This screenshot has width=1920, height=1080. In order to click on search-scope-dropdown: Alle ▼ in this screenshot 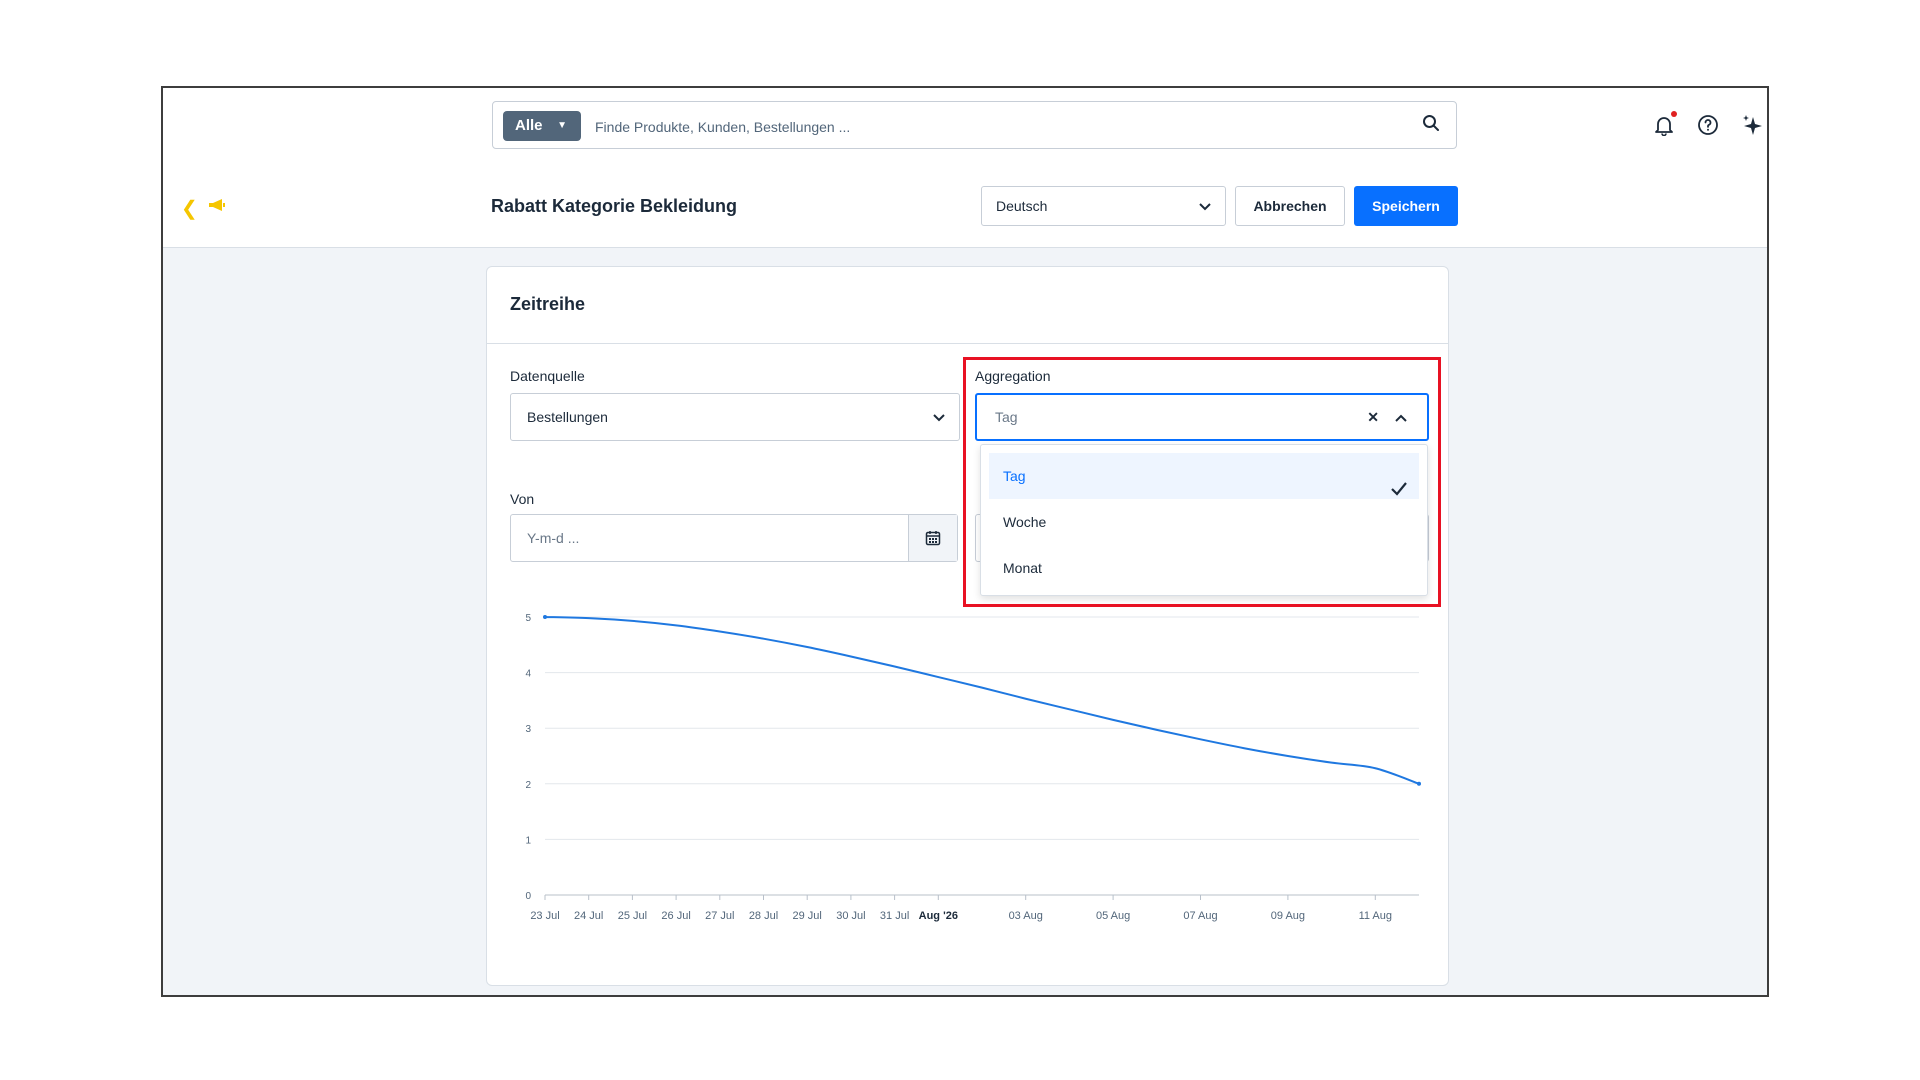, I will do `click(542, 126)`.